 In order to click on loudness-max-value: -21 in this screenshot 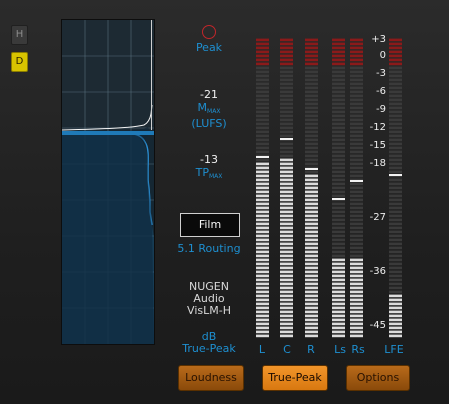, I will do `click(209, 94)`.